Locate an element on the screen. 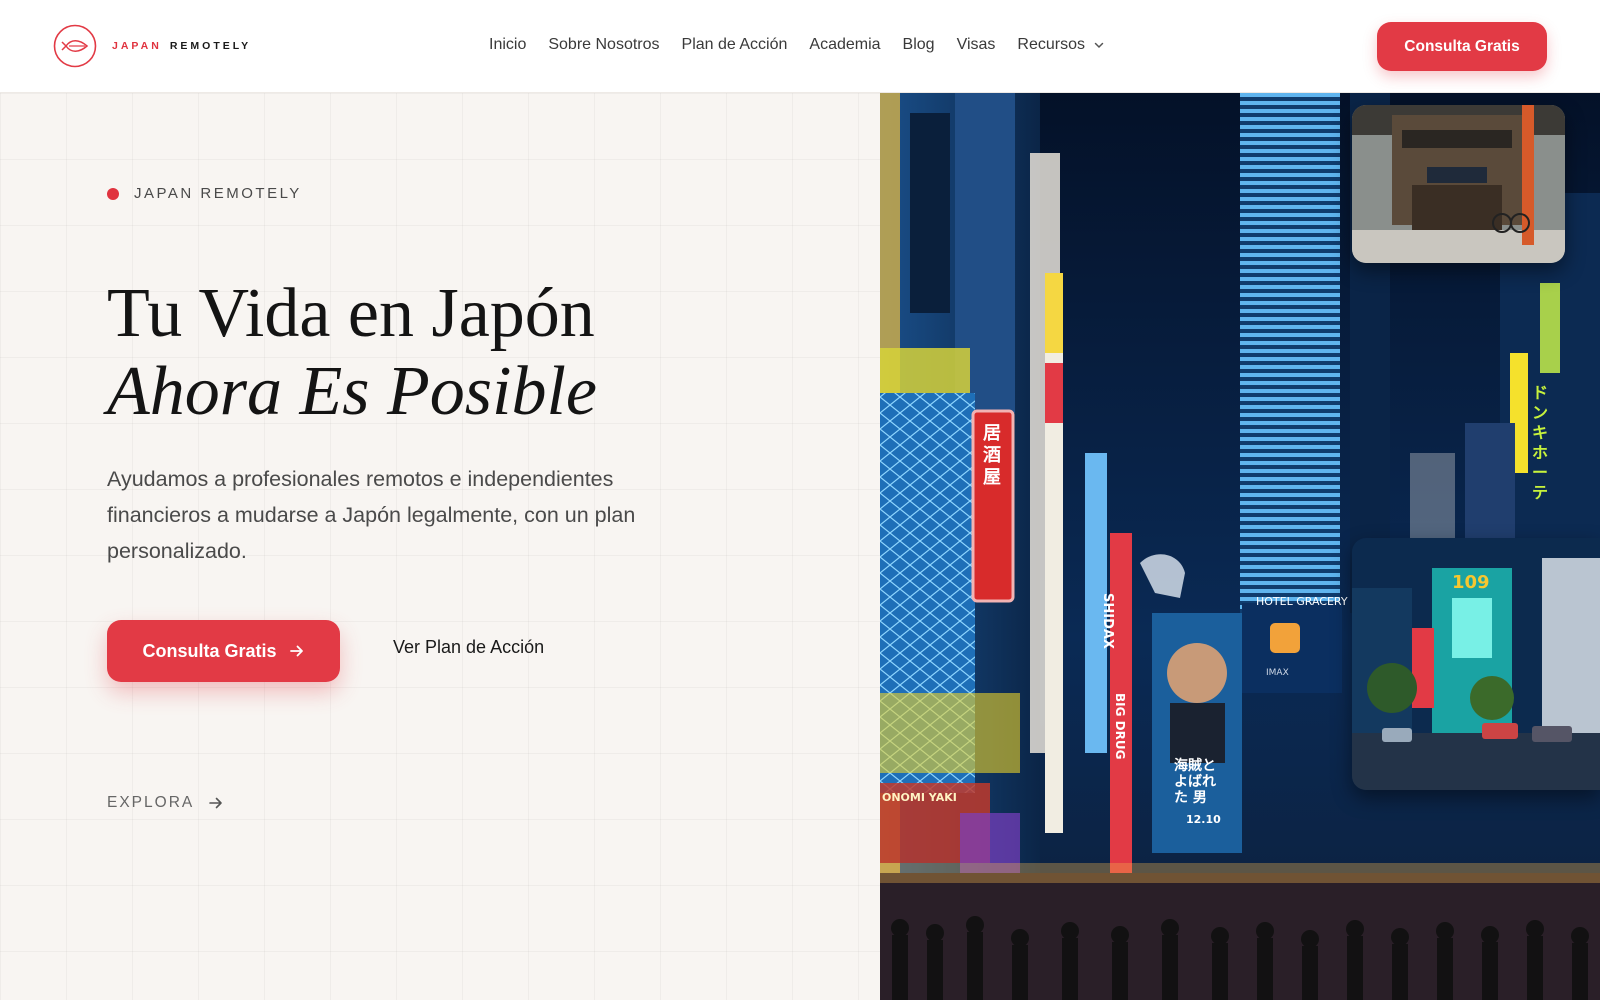 The width and height of the screenshot is (1600, 1000). view-plan-link: Ver Plan de Acción is located at coordinates (468, 647).